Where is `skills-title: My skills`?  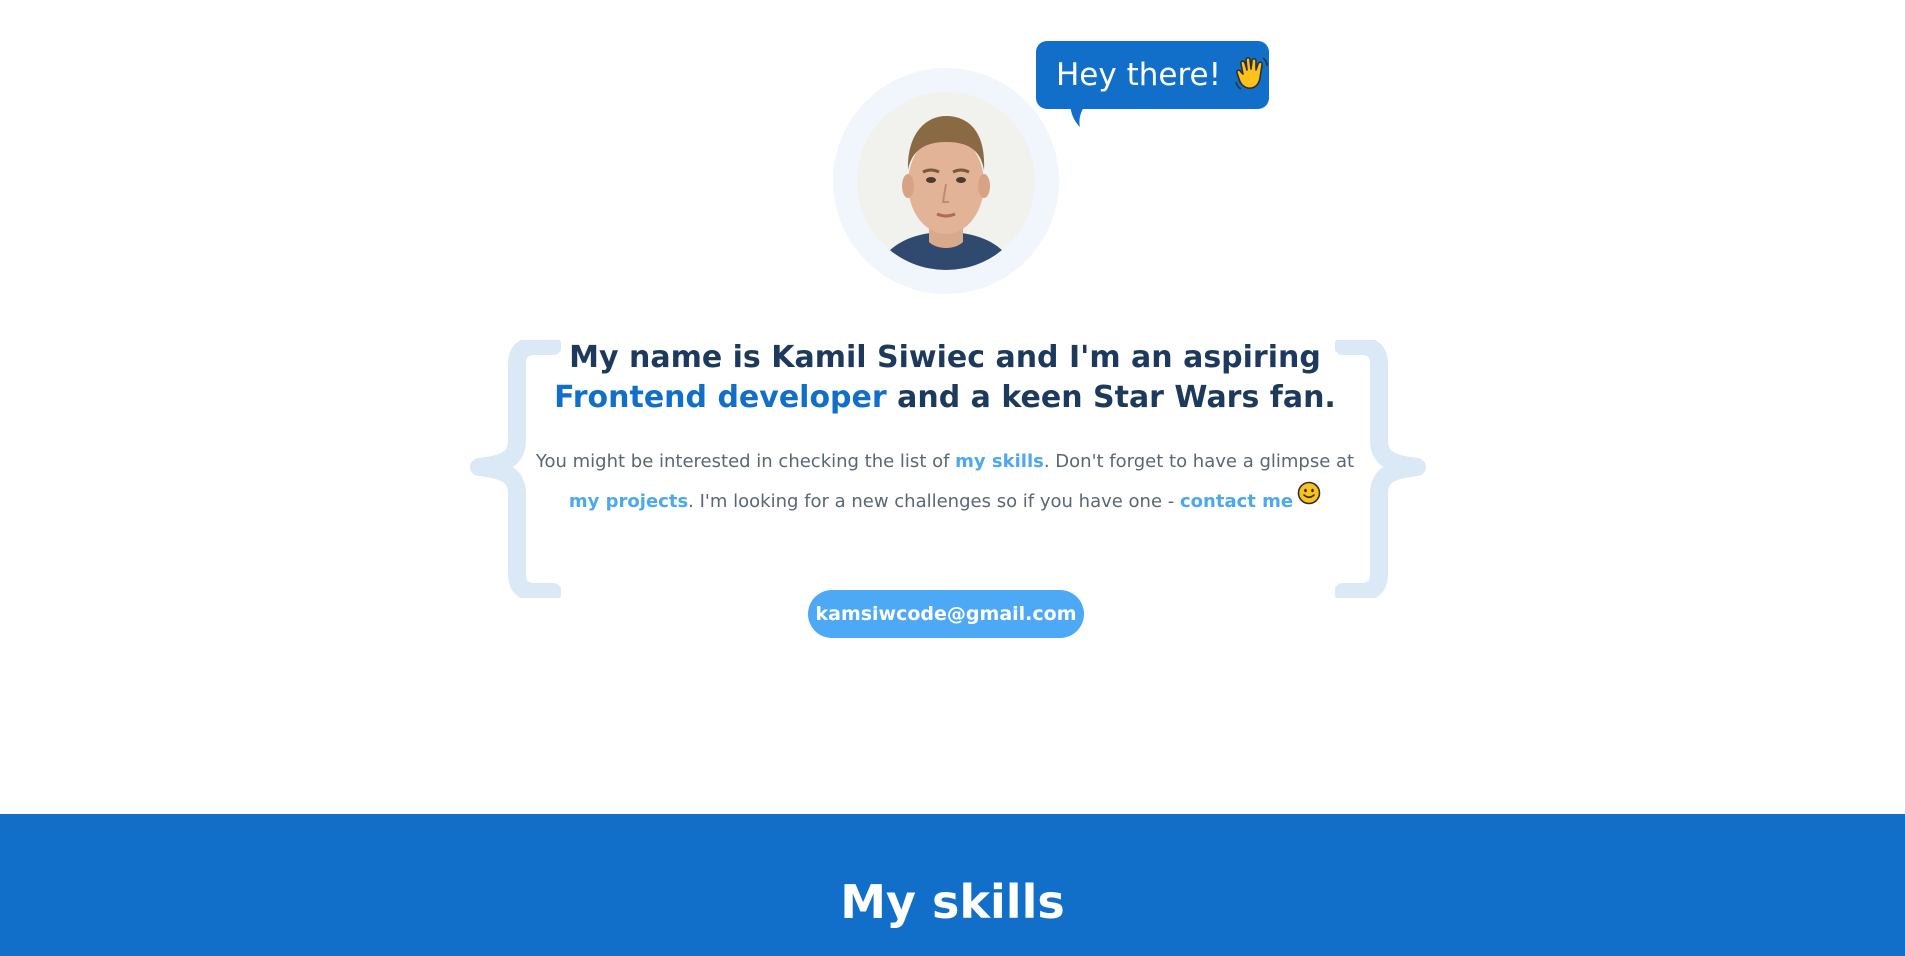
skills-title: My skills is located at coordinates (952, 902).